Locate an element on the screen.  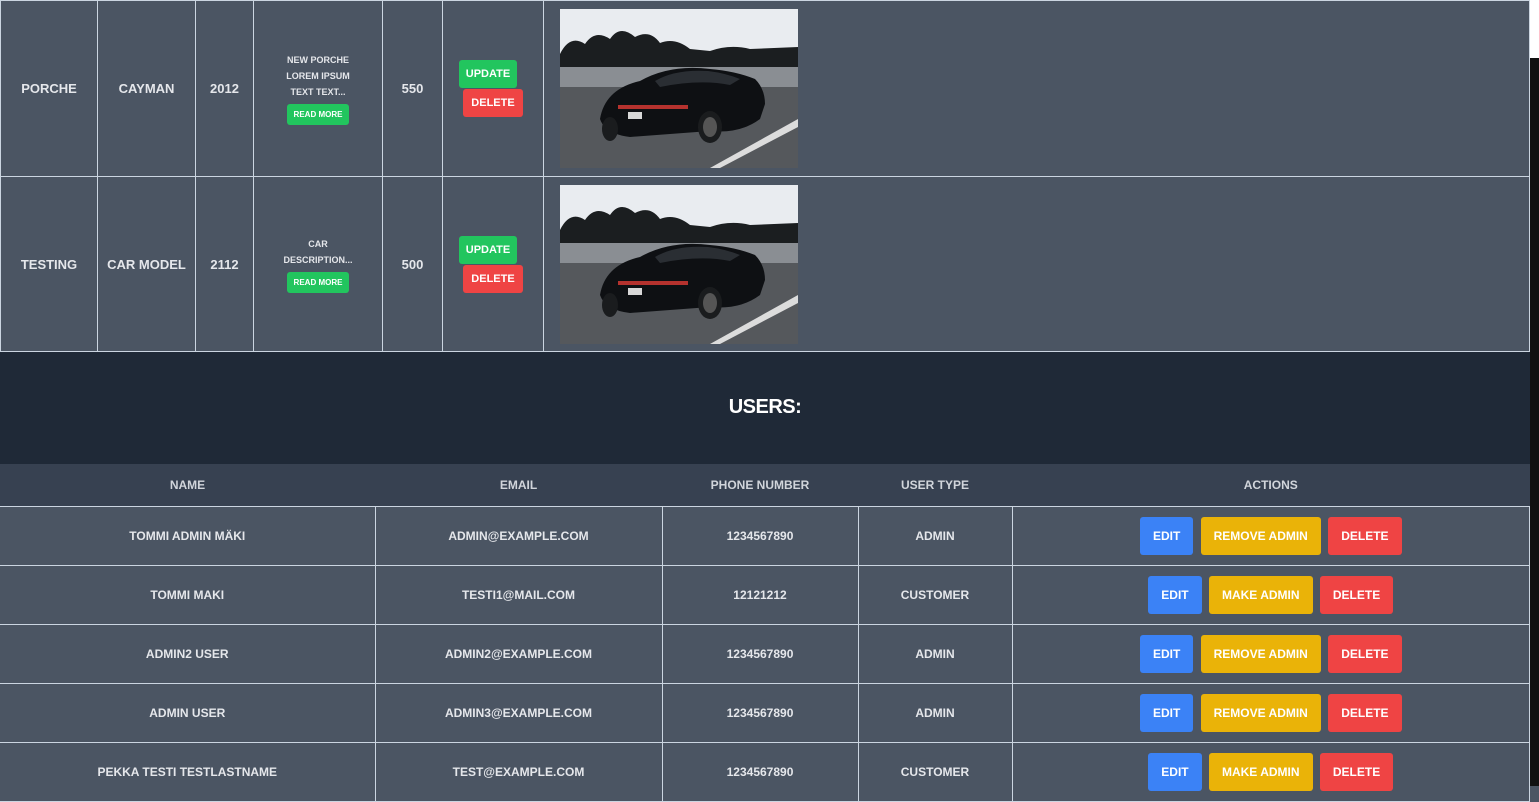
user-email: admin@example.com is located at coordinates (518, 536).